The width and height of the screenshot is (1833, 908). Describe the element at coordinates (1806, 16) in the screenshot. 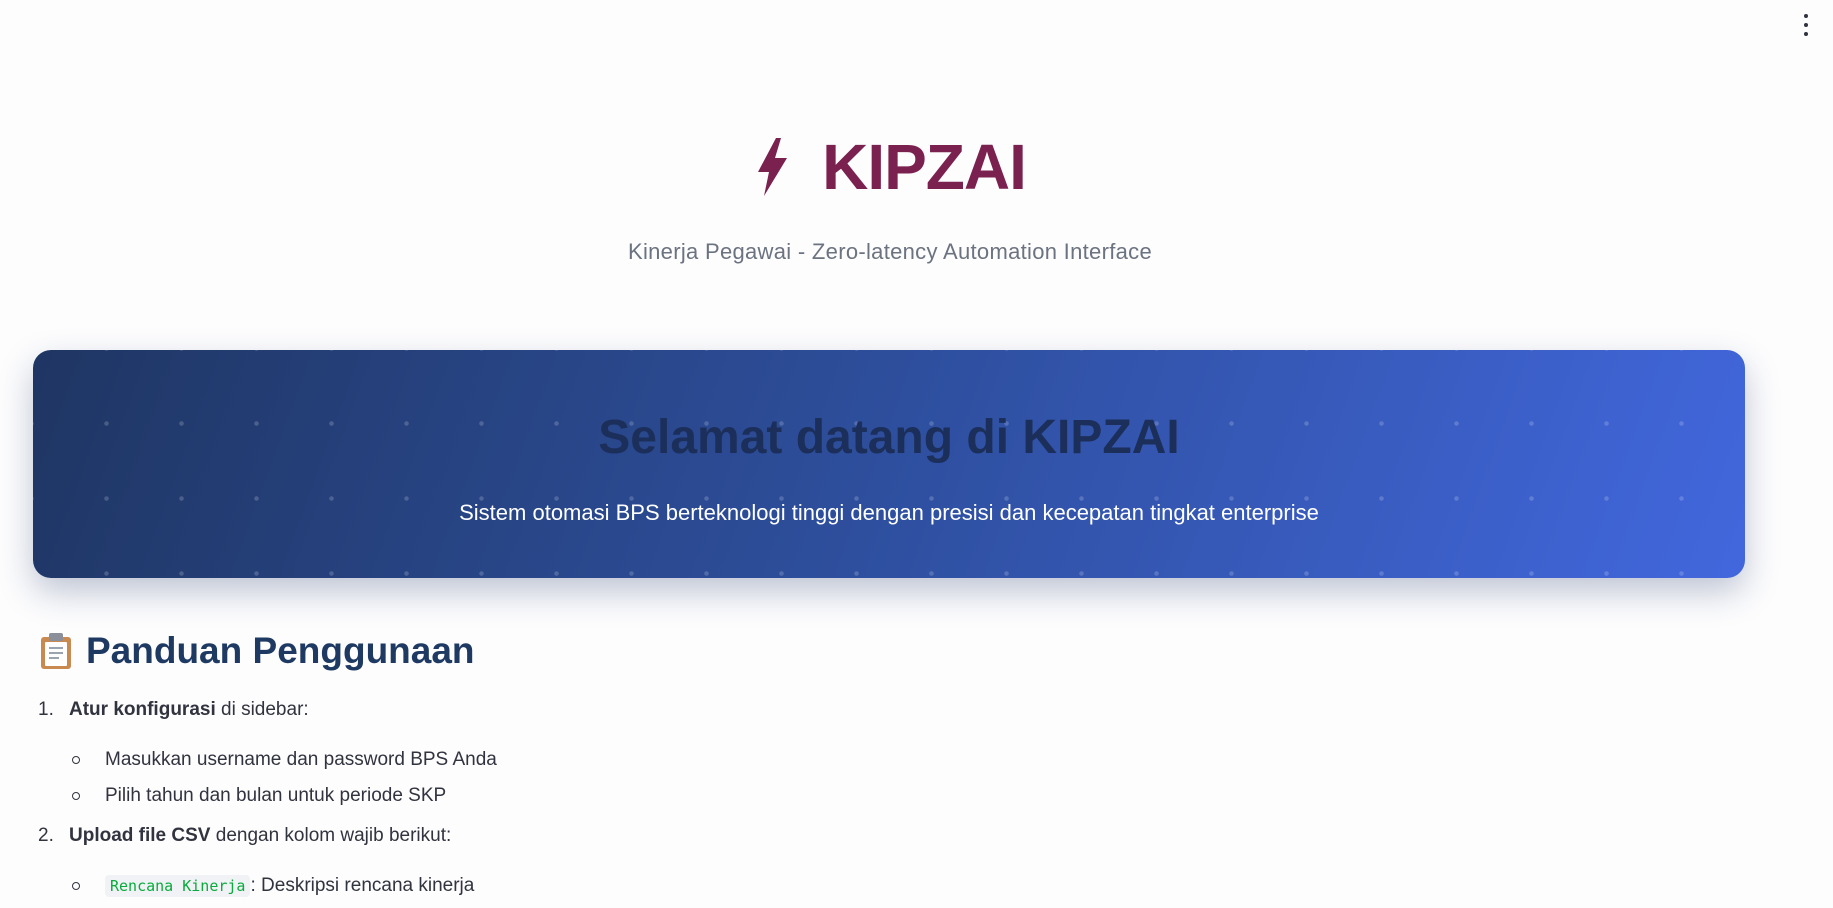

I see `more-vertical-icon` at that location.